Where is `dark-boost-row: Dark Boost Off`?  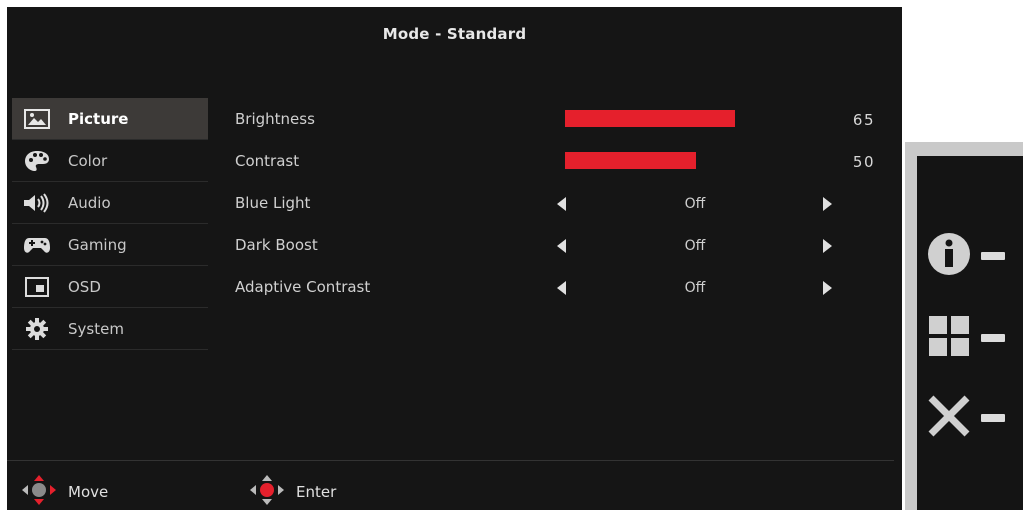
dark-boost-row: Dark Boost Off is located at coordinates (565, 246).